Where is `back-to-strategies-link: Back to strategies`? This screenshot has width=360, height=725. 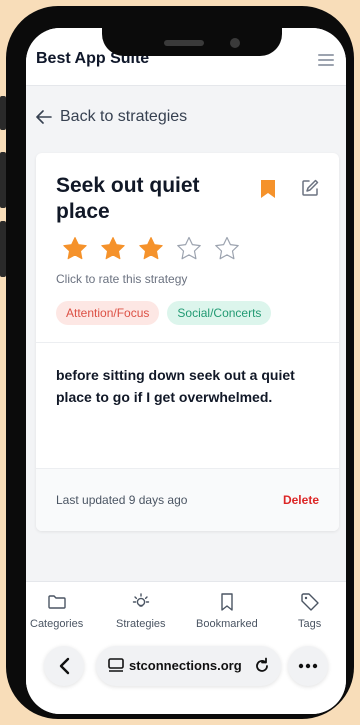 back-to-strategies-link: Back to strategies is located at coordinates (111, 117).